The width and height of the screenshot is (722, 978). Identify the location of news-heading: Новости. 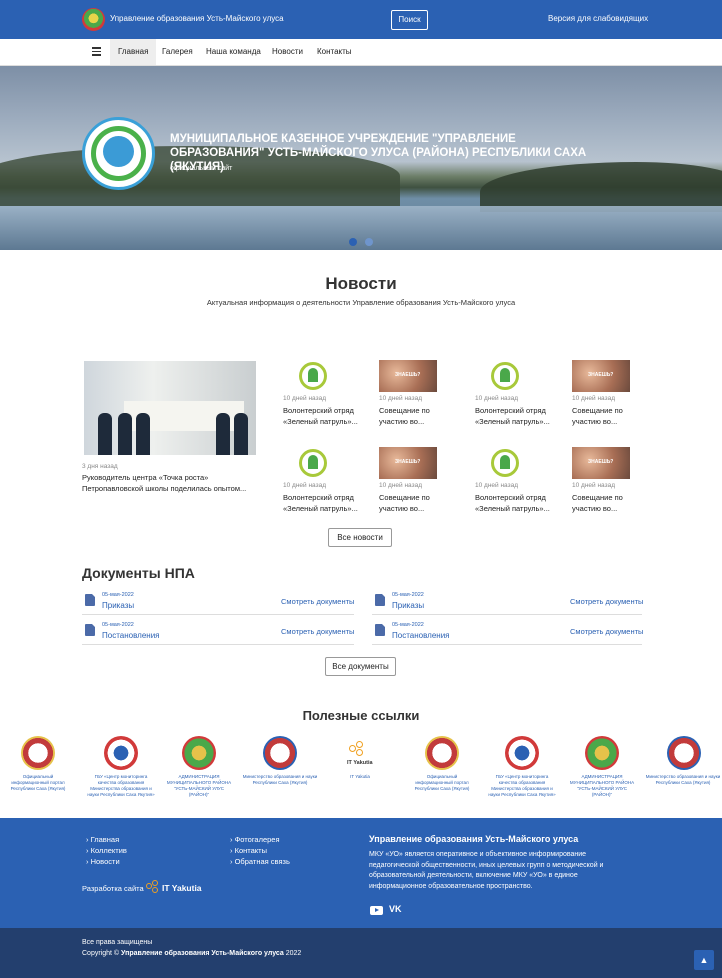
(361, 283).